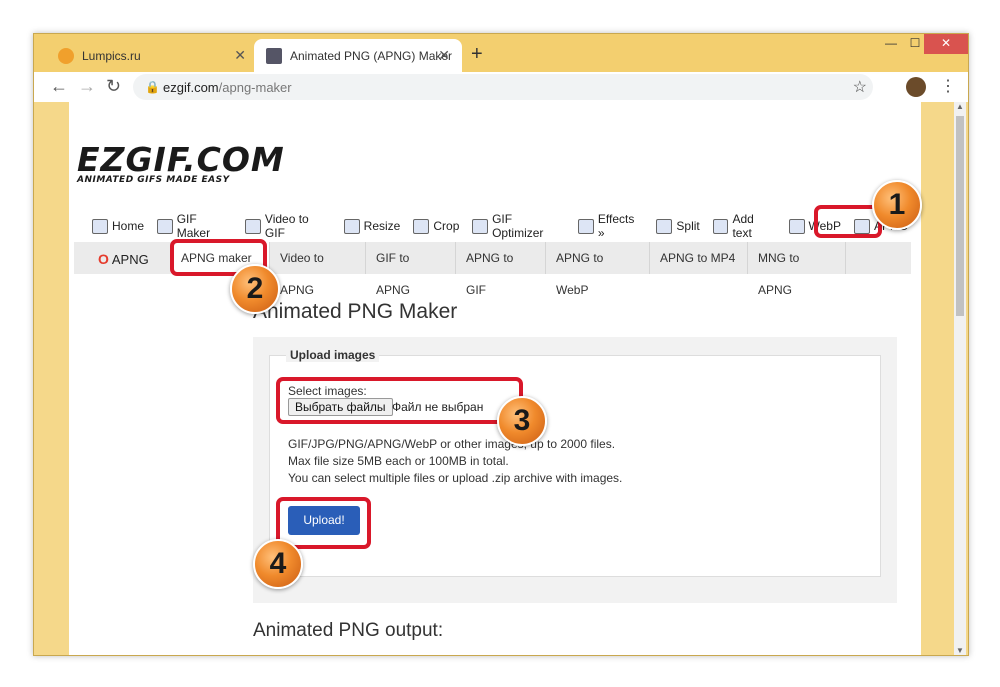 Image resolution: width=1000 pixels, height=687 pixels. I want to click on tab-lumpics: Lumpics.ru ✕, so click(152, 55).